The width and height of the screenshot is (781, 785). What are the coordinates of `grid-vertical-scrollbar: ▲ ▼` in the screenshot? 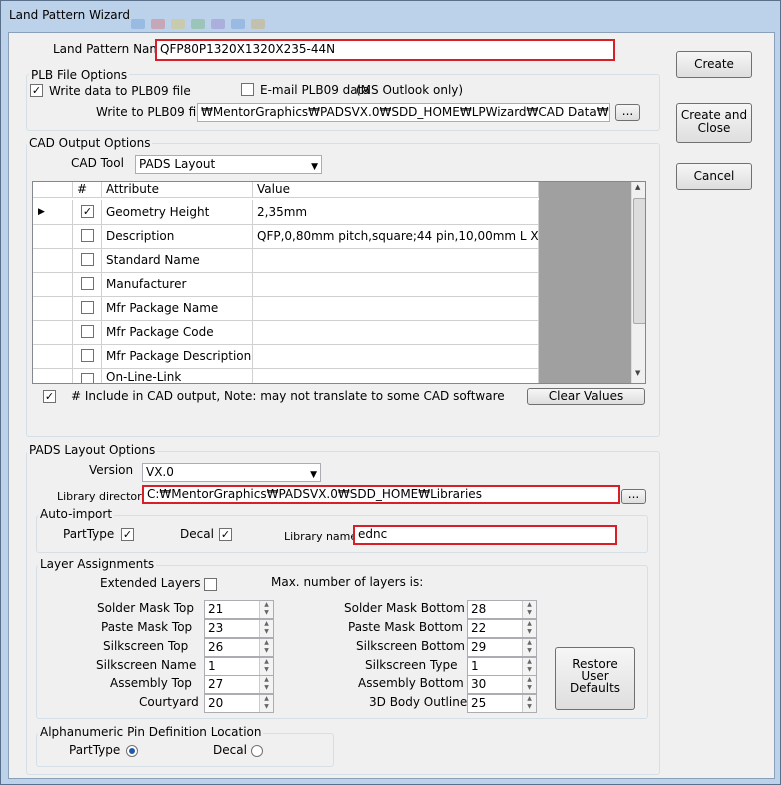 It's located at (638, 282).